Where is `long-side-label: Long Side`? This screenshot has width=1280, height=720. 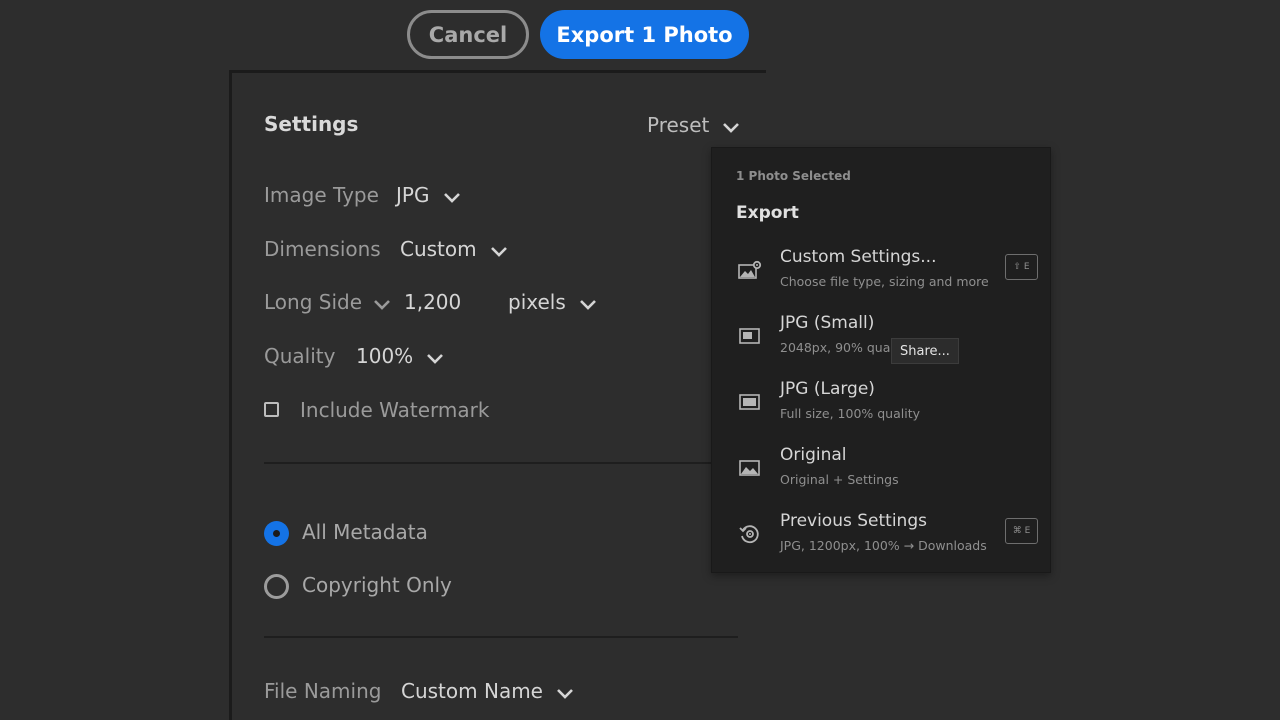
long-side-label: Long Side is located at coordinates (313, 302).